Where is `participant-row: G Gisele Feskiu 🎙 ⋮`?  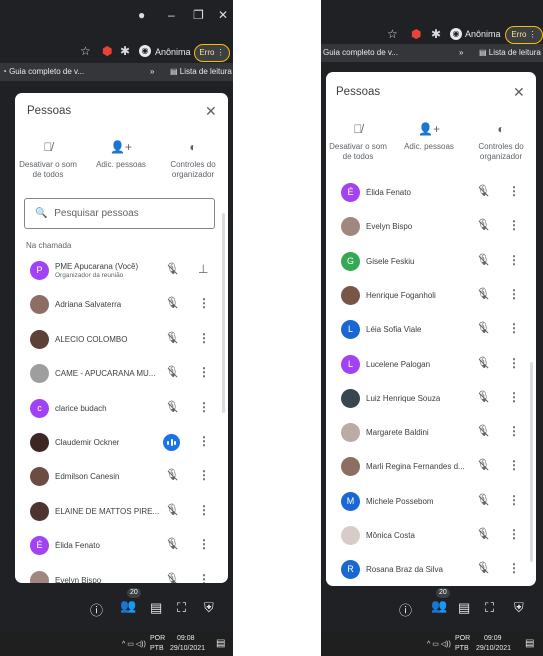
participant-row: G Gisele Feskiu 🎙 ⋮ is located at coordinates (431, 262).